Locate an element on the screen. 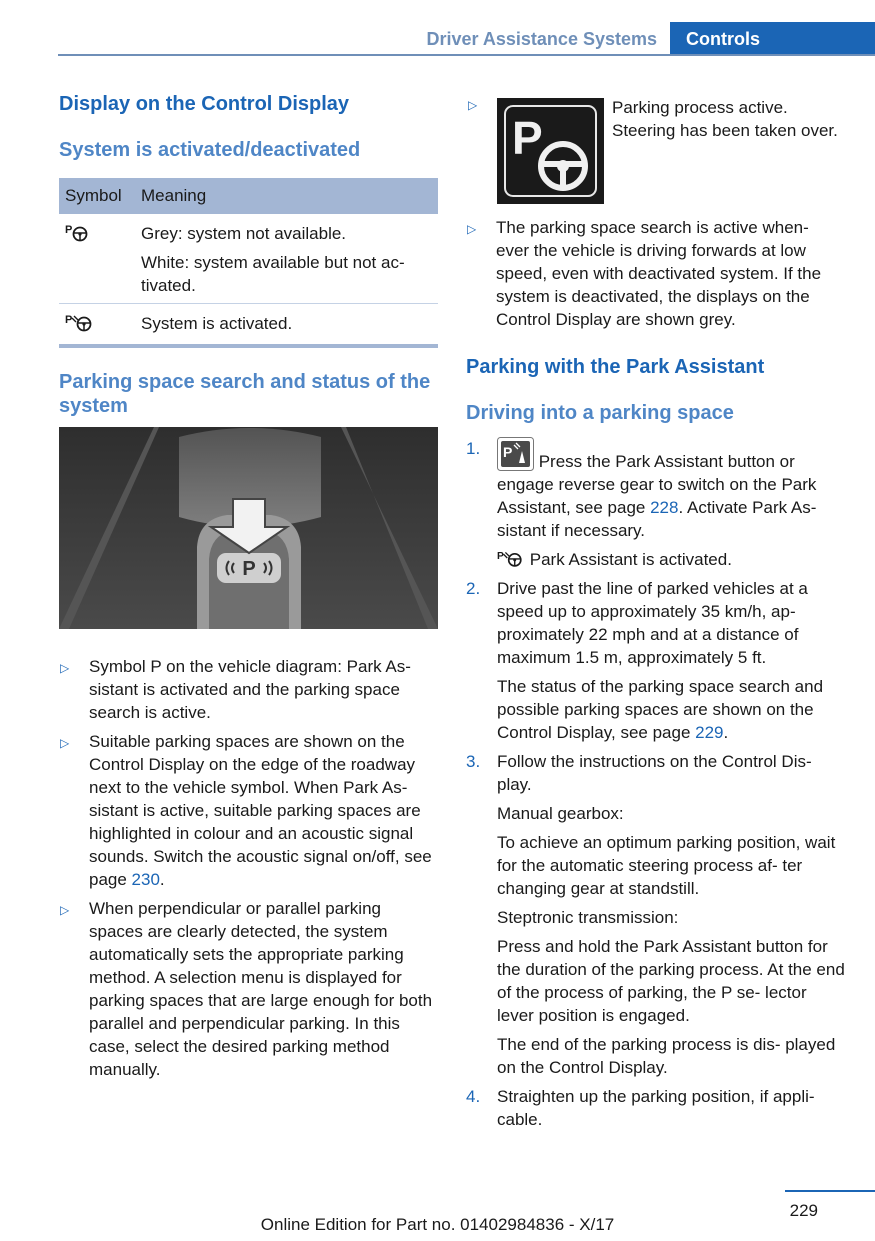  park-assist-inactive-icon: P is located at coordinates (76, 233).